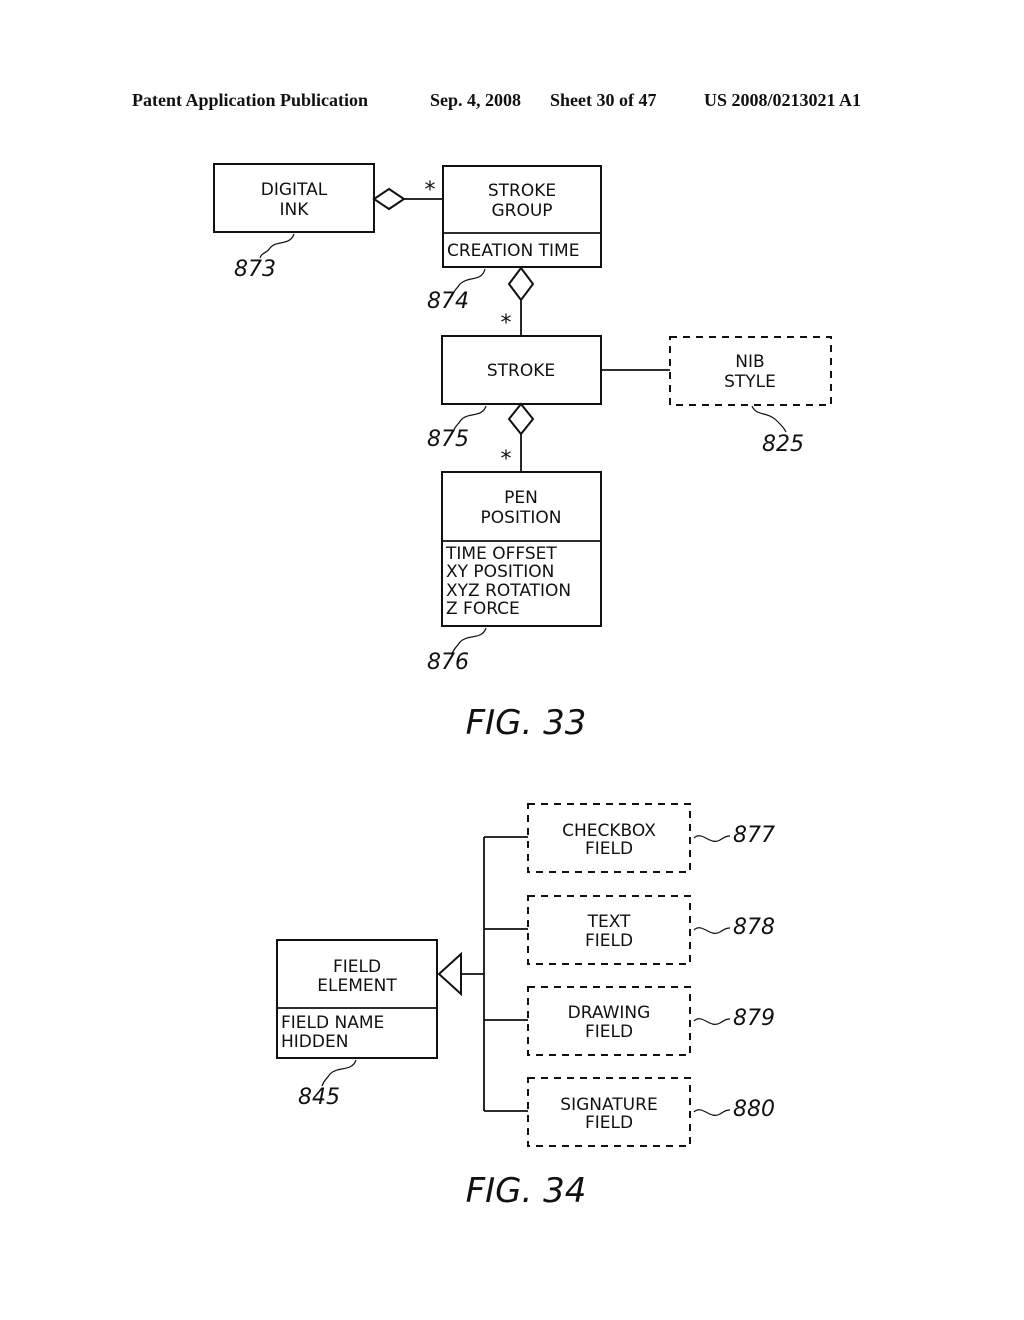 The width and height of the screenshot is (1024, 1320). Describe the element at coordinates (754, 835) in the screenshot. I see `ref-877: 877` at that location.